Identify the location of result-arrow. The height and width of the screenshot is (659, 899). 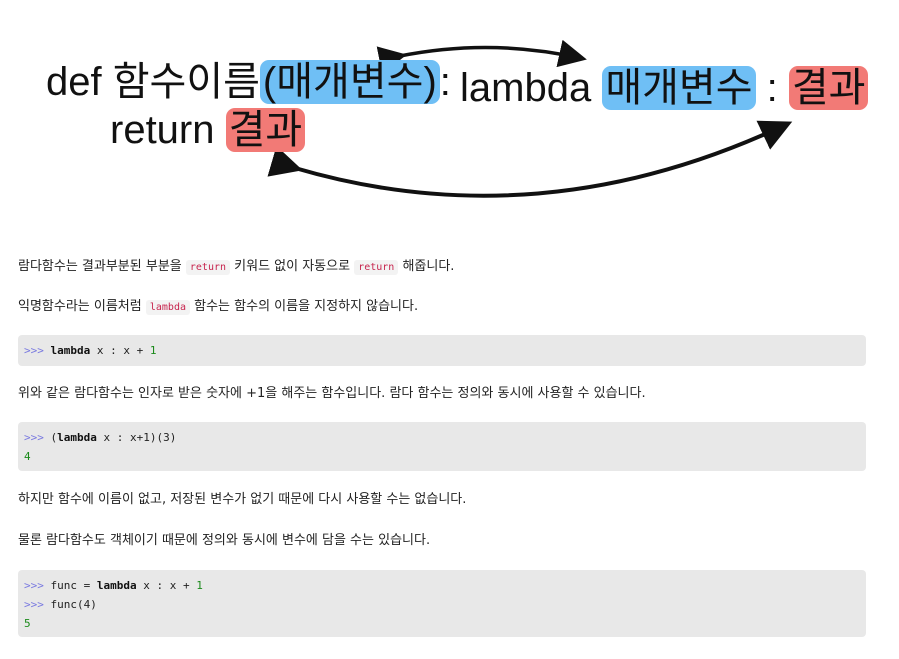
(530, 159).